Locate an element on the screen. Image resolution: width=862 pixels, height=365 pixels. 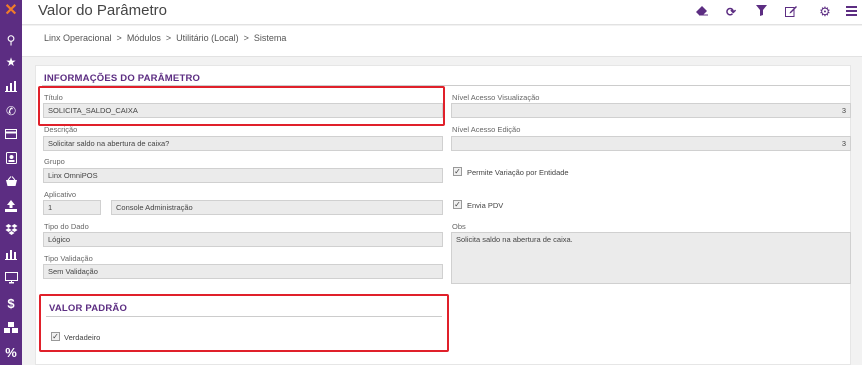
grupo-label: Grupo is located at coordinates (54, 161).